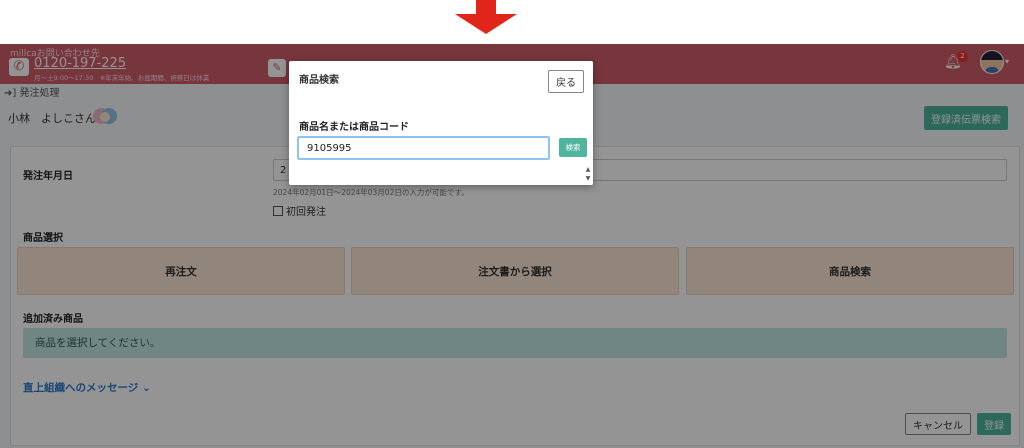 The width and height of the screenshot is (1024, 448). Describe the element at coordinates (588, 178) in the screenshot. I see `scroll-down-icon: ▼` at that location.